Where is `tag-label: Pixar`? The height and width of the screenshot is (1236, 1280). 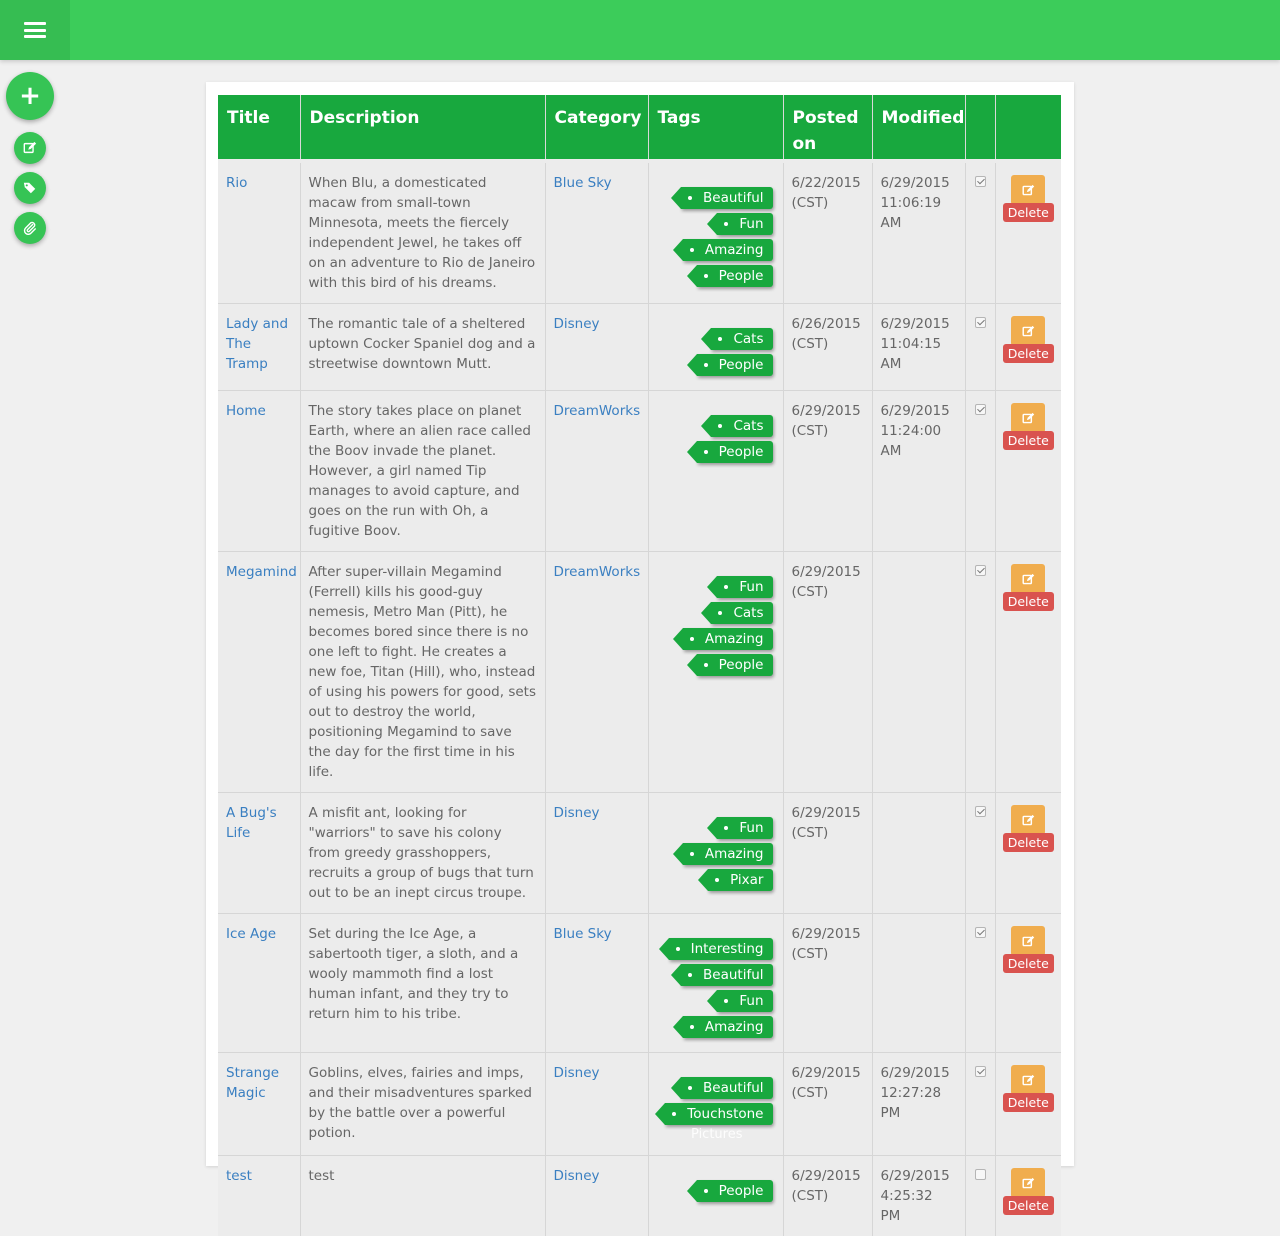
tag-label: Pixar is located at coordinates (740, 880).